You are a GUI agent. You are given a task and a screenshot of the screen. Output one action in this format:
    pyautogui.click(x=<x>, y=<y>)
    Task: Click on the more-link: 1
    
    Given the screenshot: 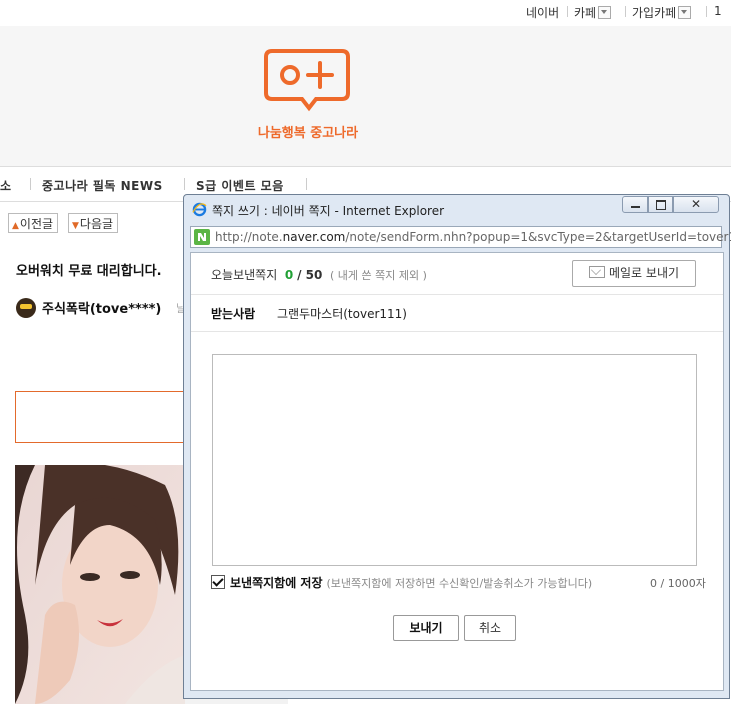 What is the action you would take?
    pyautogui.click(x=718, y=11)
    